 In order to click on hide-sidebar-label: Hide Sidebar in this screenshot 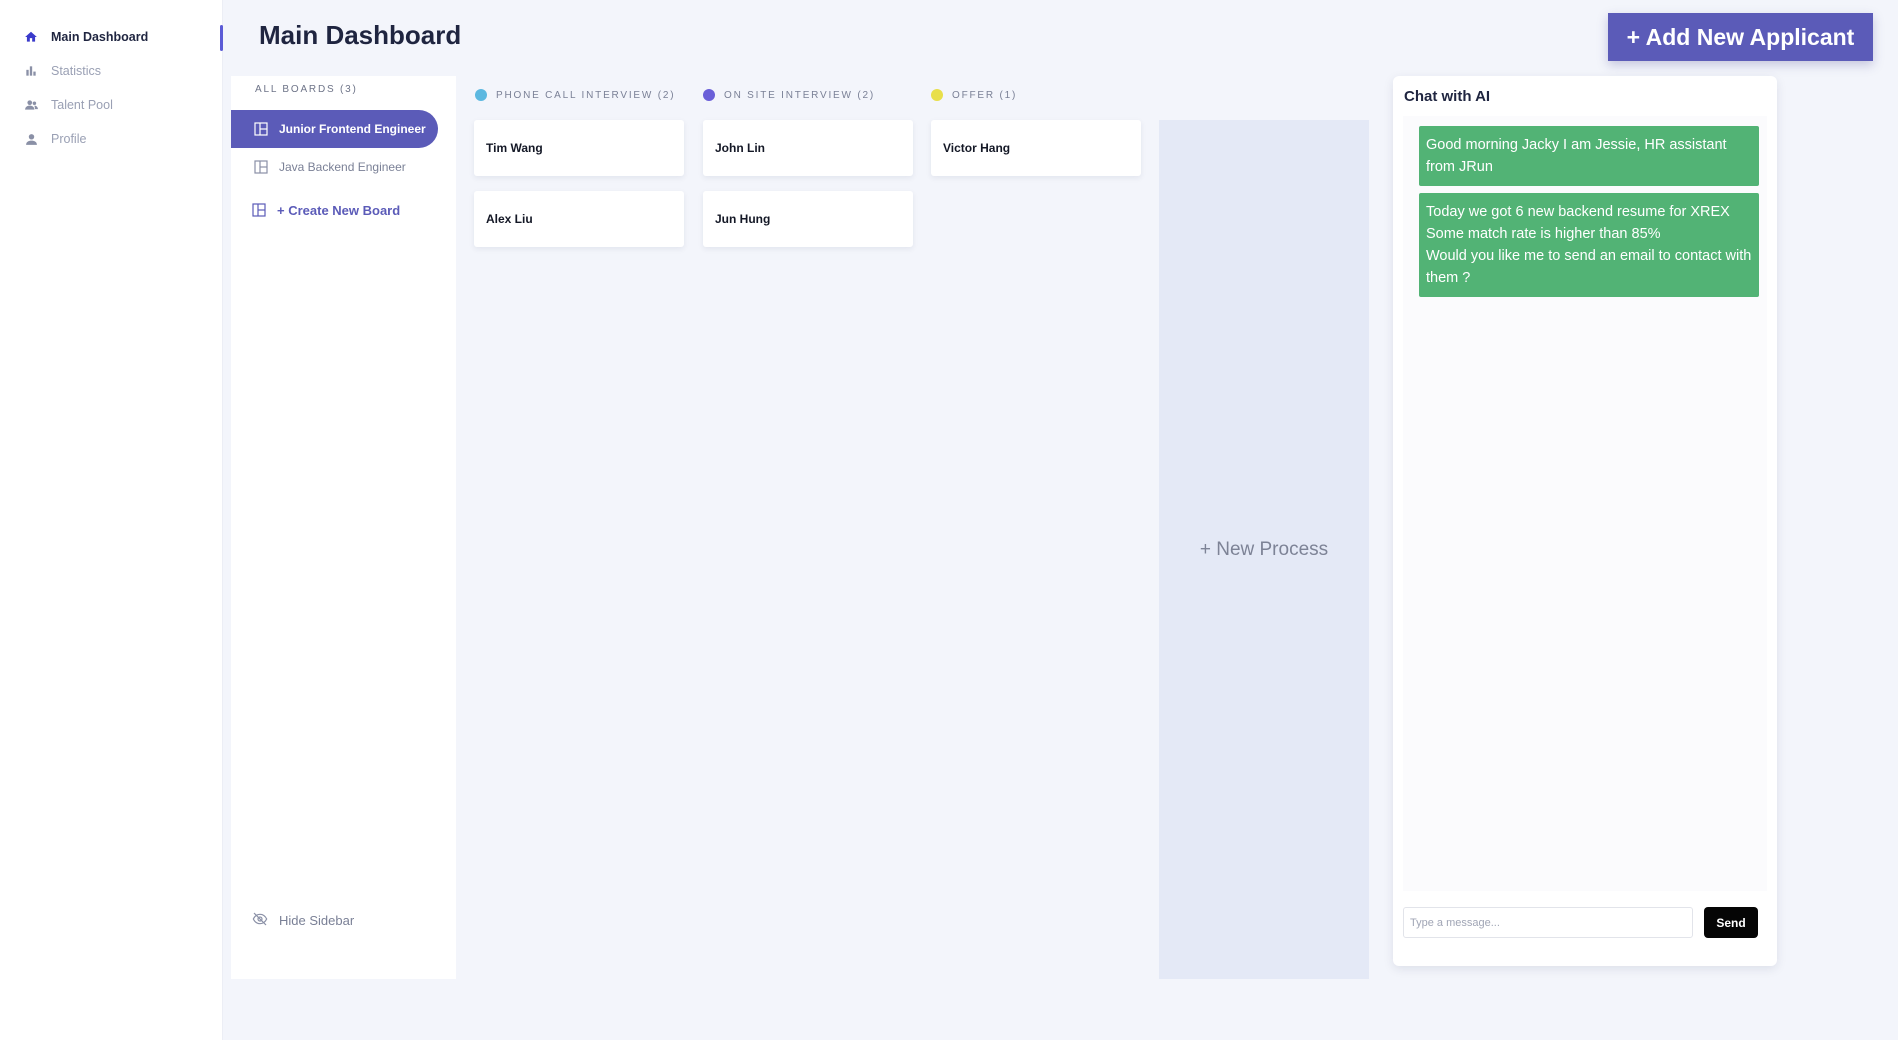, I will do `click(317, 920)`.